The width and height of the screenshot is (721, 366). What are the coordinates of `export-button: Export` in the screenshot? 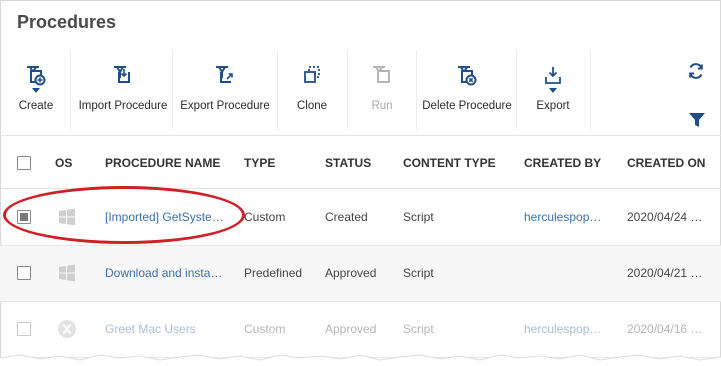 It's located at (553, 89).